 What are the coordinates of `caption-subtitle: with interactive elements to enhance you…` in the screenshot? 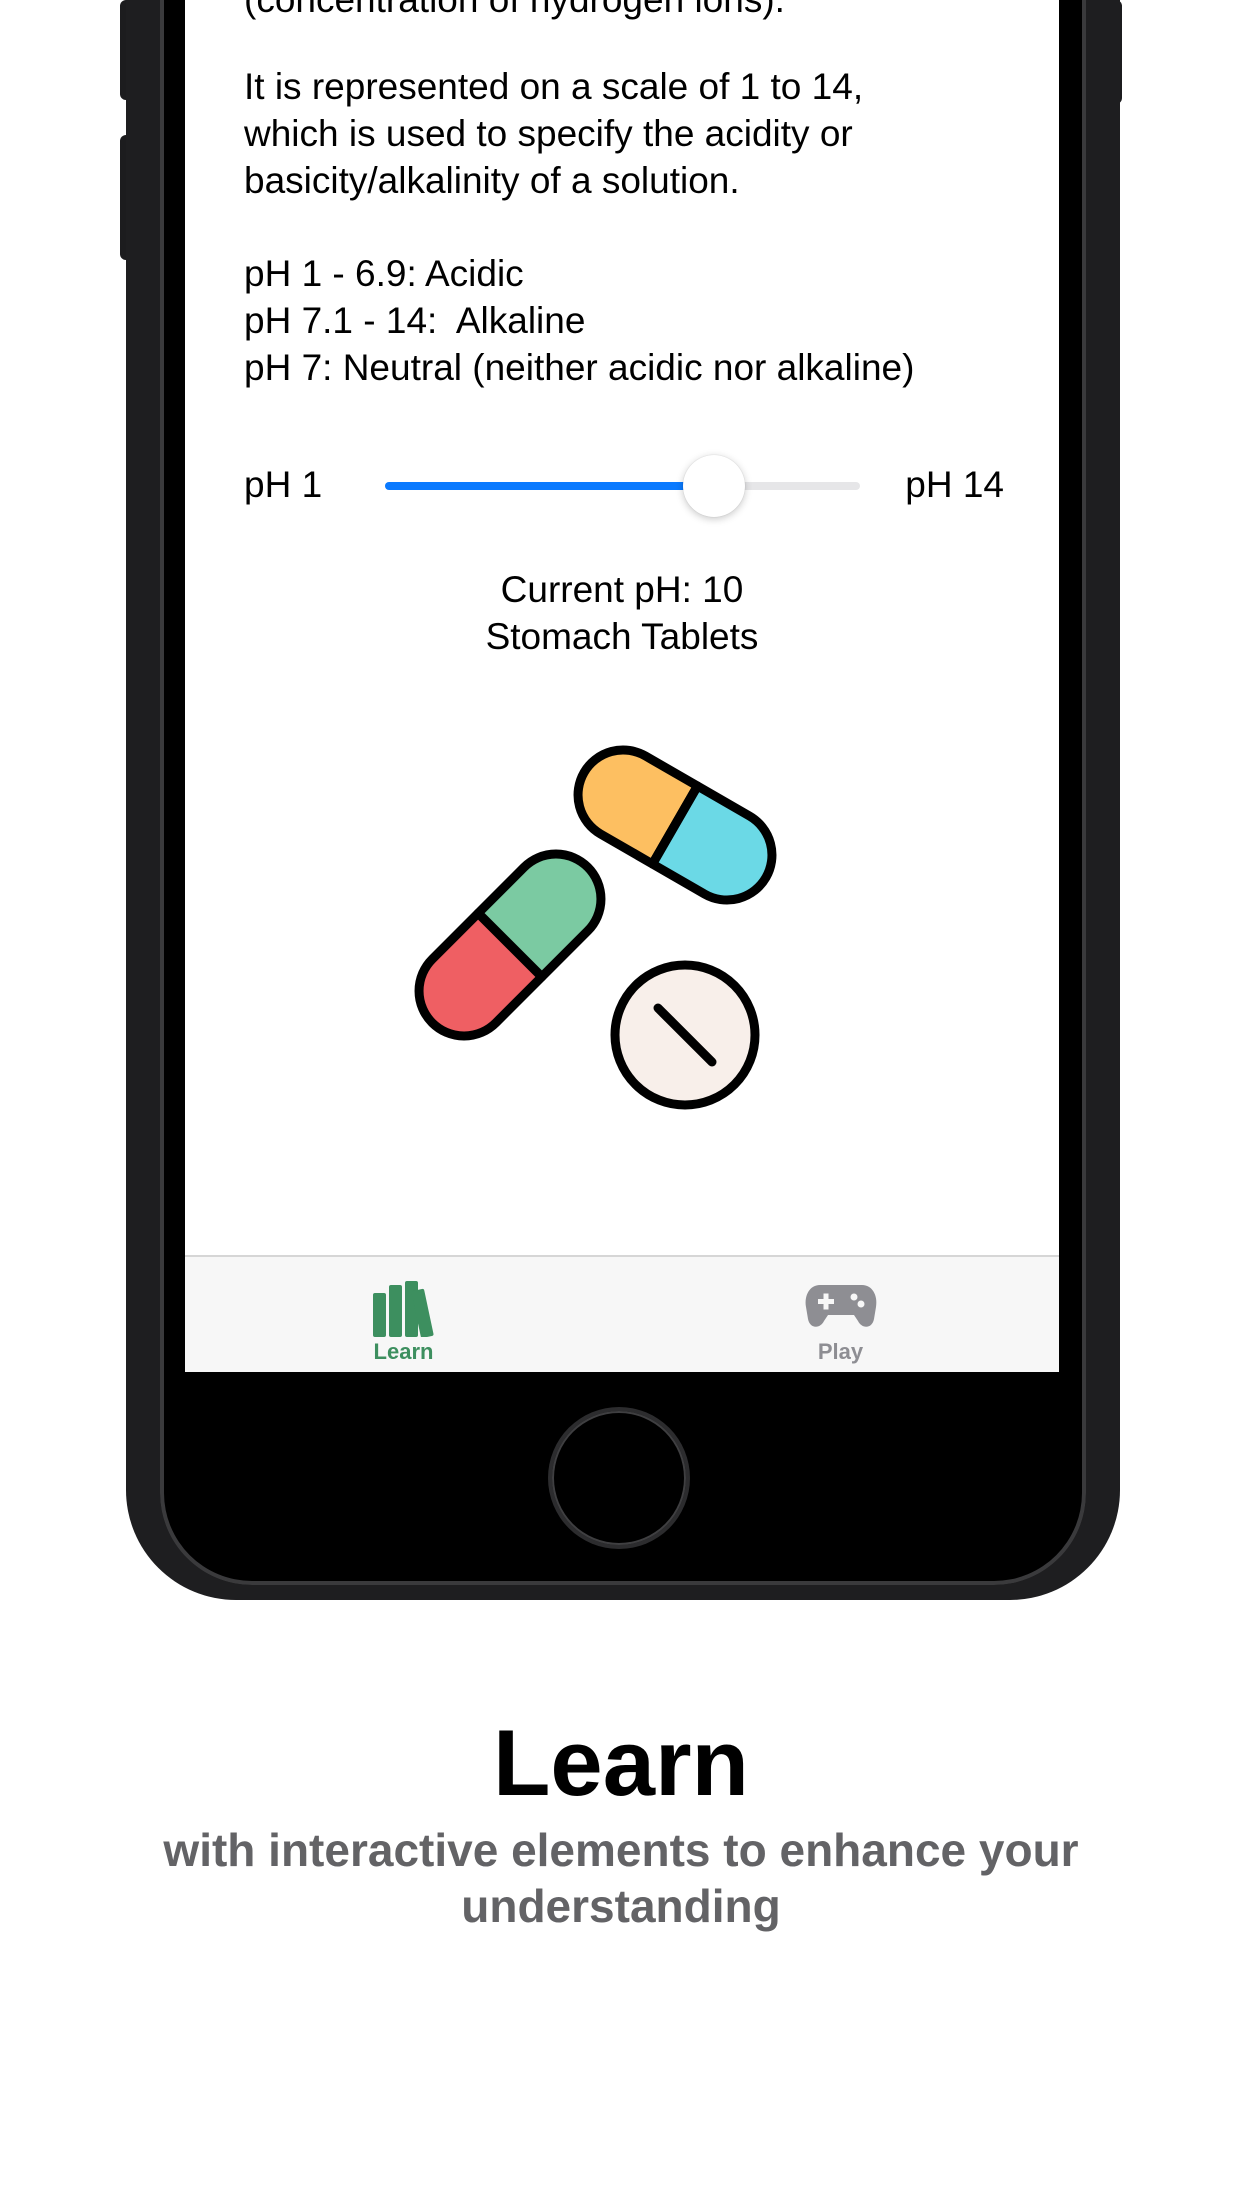 It's located at (621, 1878).